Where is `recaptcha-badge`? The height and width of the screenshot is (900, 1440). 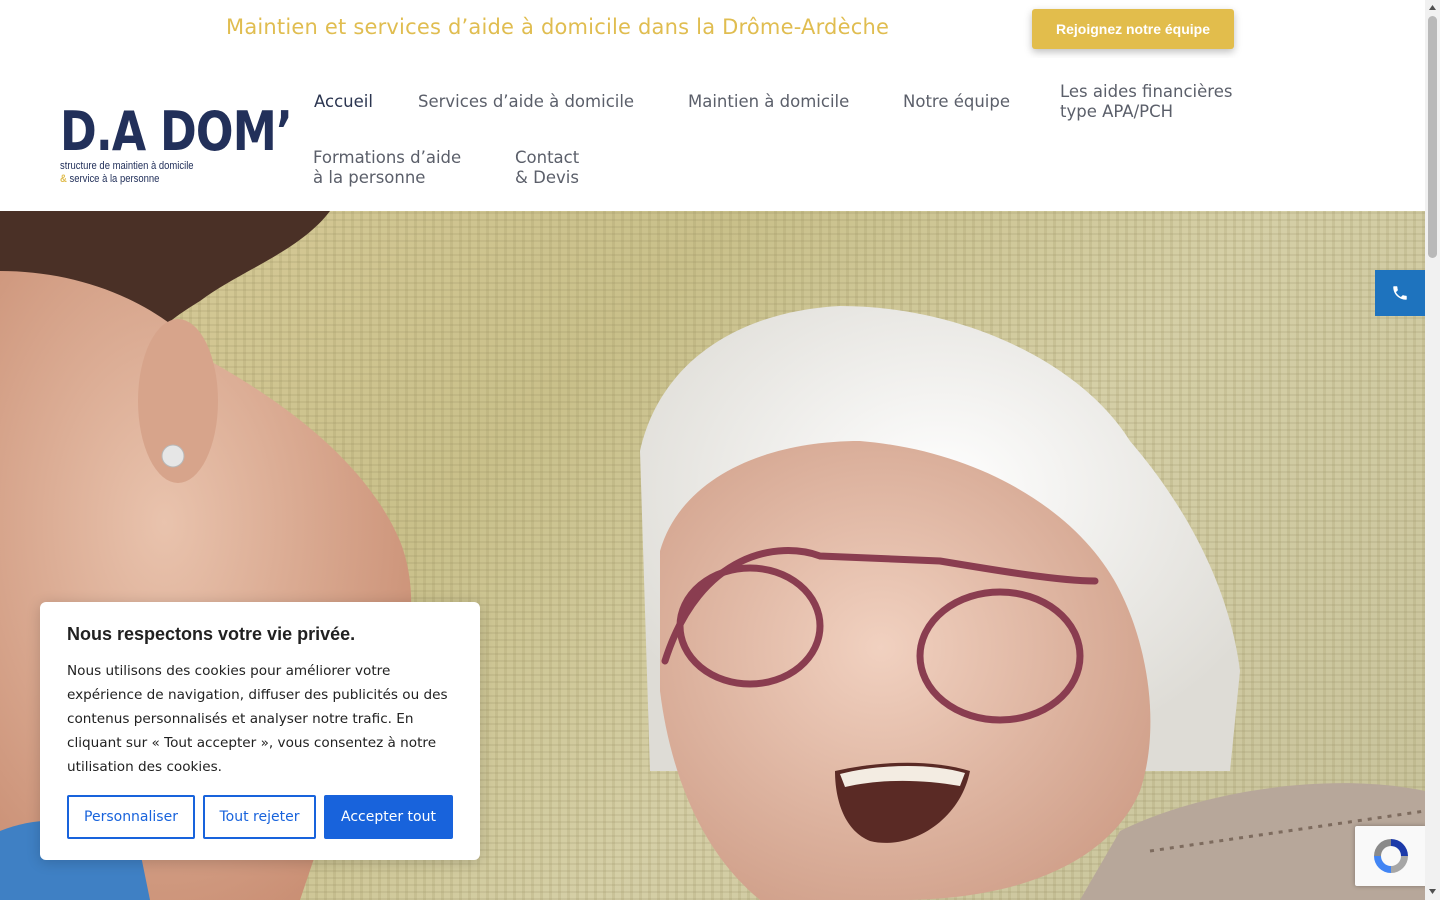
recaptcha-badge is located at coordinates (1391, 856).